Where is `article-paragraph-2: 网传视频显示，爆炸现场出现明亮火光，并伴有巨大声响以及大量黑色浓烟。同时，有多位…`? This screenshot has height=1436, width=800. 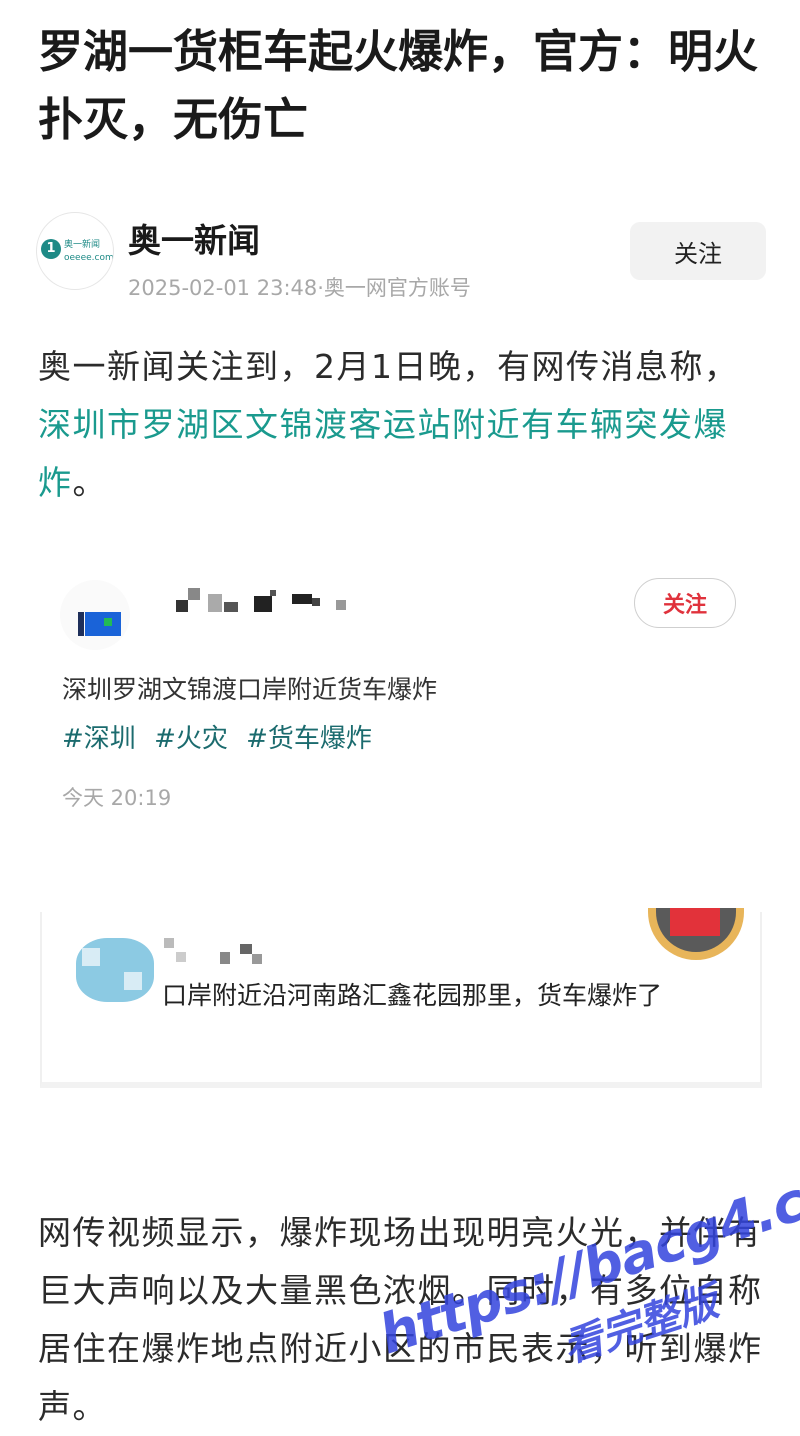
article-paragraph-2: 网传视频显示，爆炸现场出现明亮火光，并伴有巨大声响以及大量黑色浓烟。同时，有多位… is located at coordinates (400, 1319).